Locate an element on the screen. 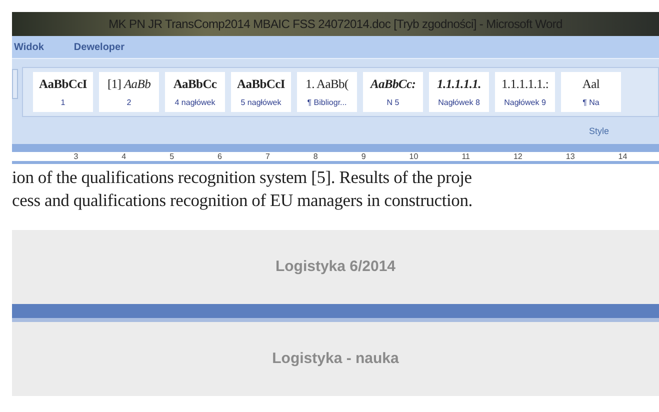 The image size is (659, 412). ruler-number: 4 is located at coordinates (124, 156).